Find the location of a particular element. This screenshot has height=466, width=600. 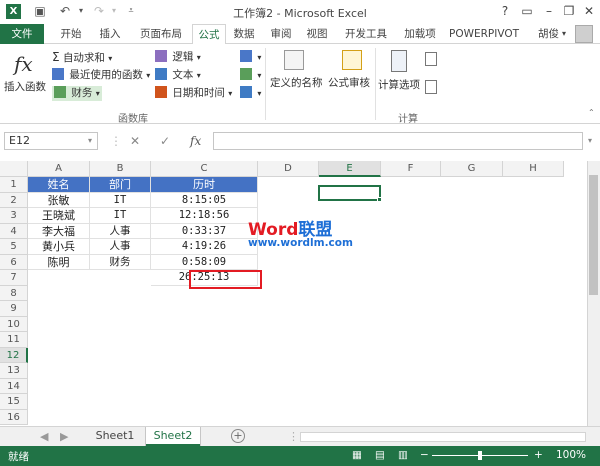

table-cell-name: 张敏 is located at coordinates (59, 200).